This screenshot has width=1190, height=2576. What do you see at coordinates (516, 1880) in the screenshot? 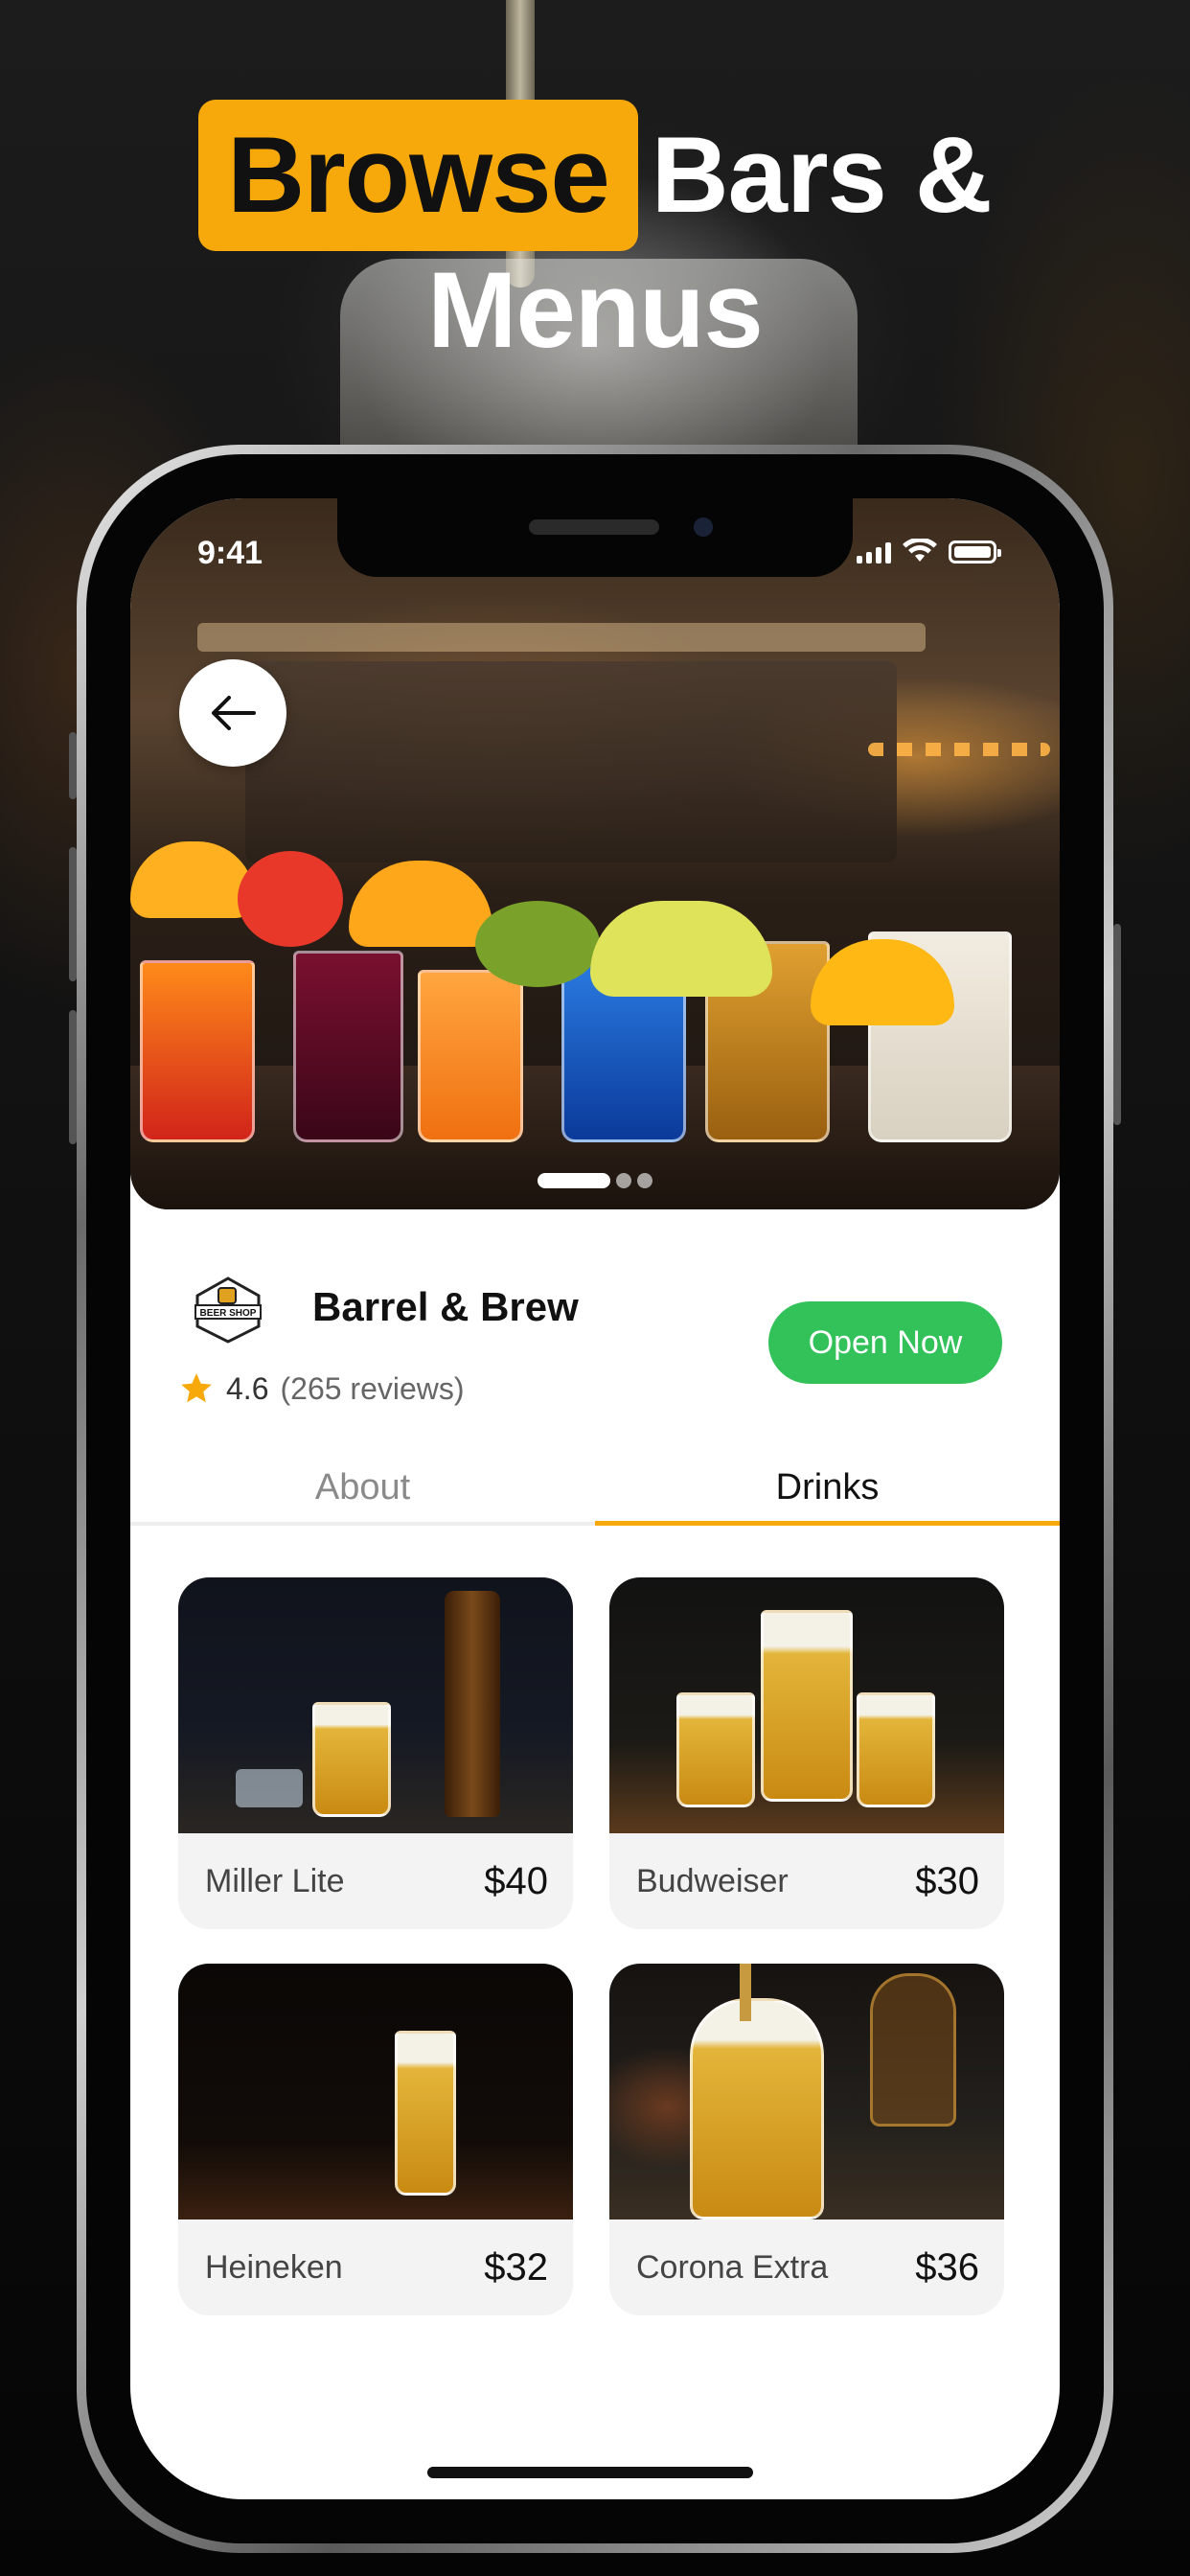
I see `drink-price: $40` at bounding box center [516, 1880].